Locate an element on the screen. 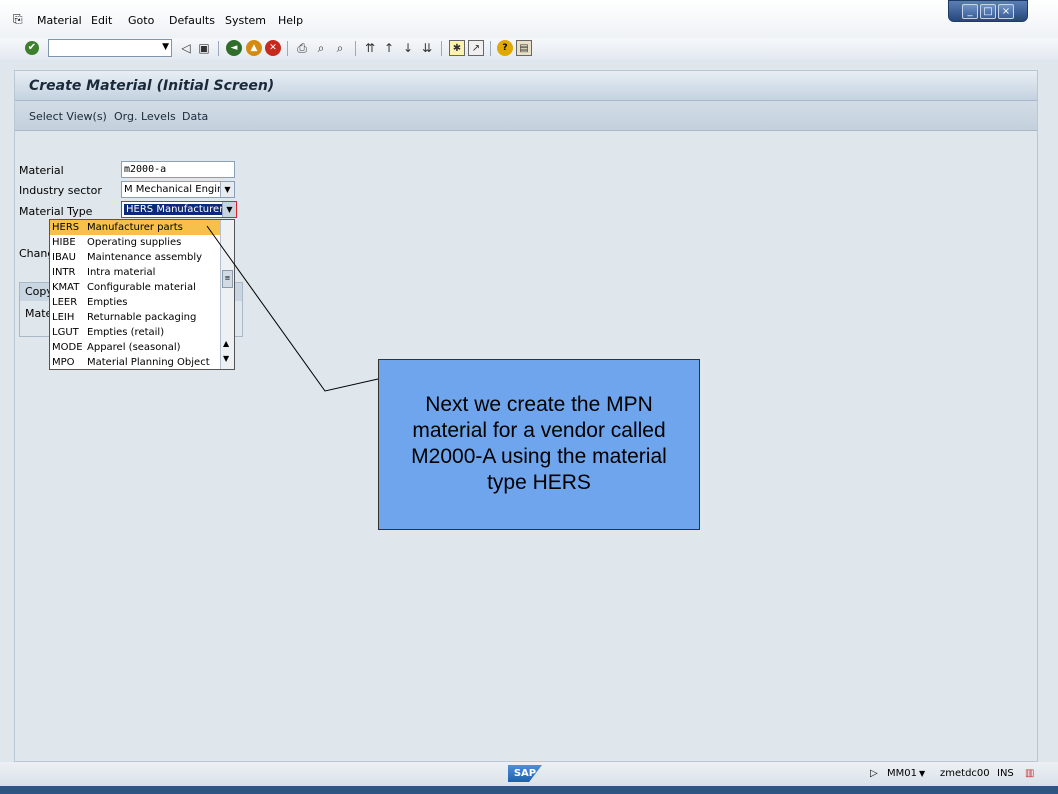 Image resolution: width=1058 pixels, height=794 pixels. previous-page-icon: ↑ is located at coordinates (389, 48).